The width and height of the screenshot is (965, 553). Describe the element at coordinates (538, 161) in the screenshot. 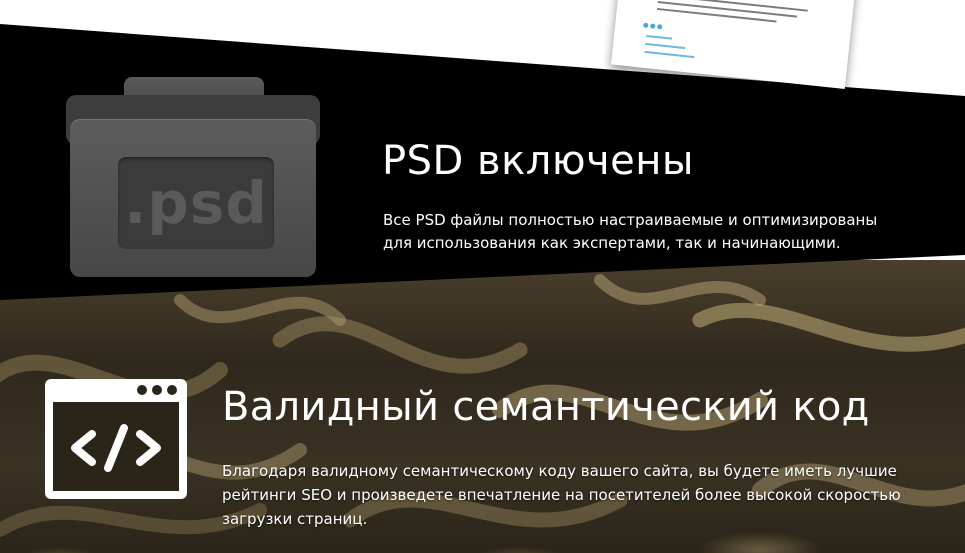

I see `feature-title-psd: PSD включены` at that location.